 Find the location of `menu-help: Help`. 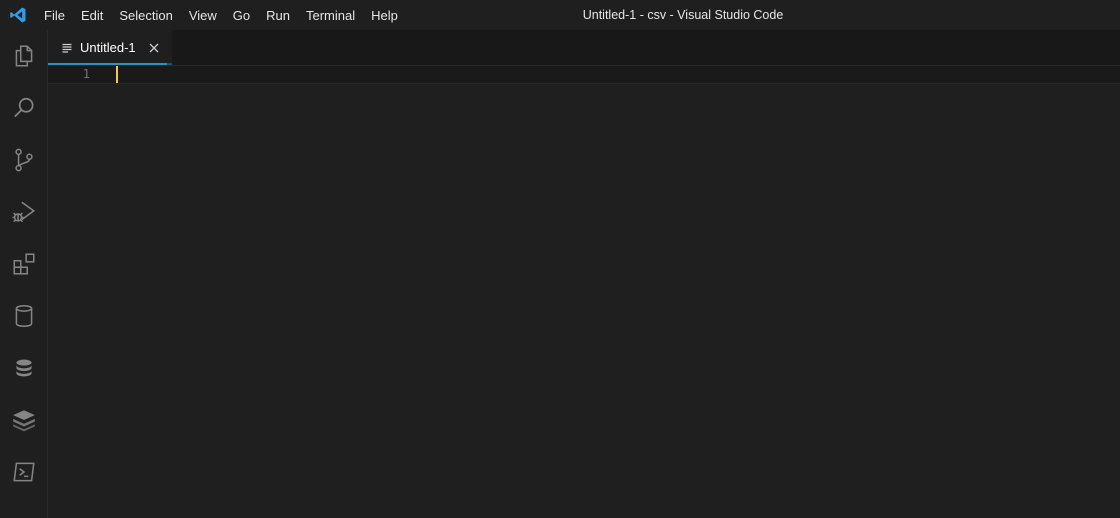

menu-help: Help is located at coordinates (384, 15).